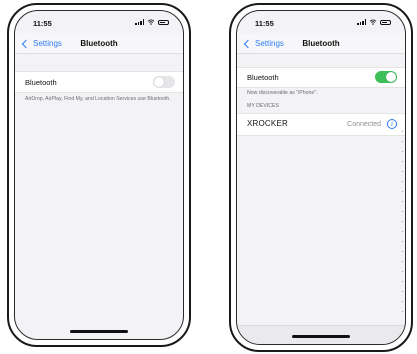 The height and width of the screenshot is (354, 417). I want to click on discoverable-note: Now discoverable as "iPhone"., so click(282, 93).